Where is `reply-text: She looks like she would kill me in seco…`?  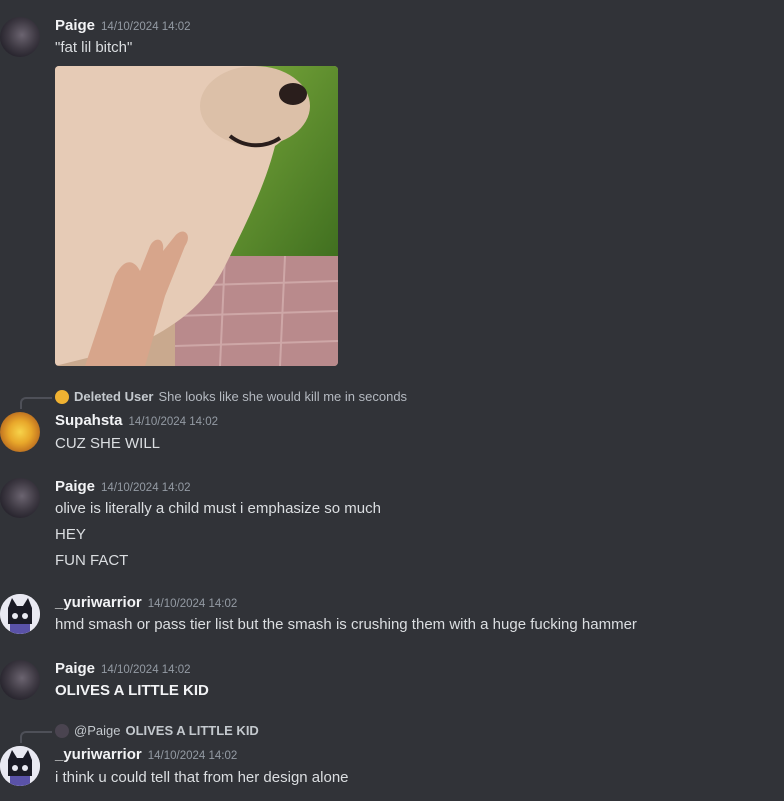
reply-text: She looks like she would kill me in seco… is located at coordinates (282, 396).